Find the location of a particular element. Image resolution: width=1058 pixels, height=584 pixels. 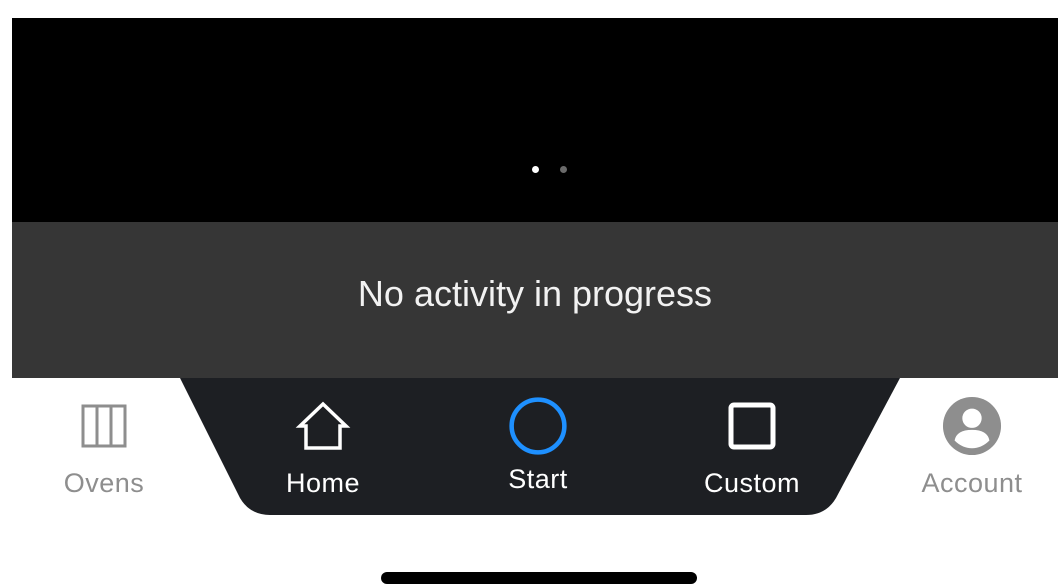

tab-custom-label: Custom is located at coordinates (752, 483).